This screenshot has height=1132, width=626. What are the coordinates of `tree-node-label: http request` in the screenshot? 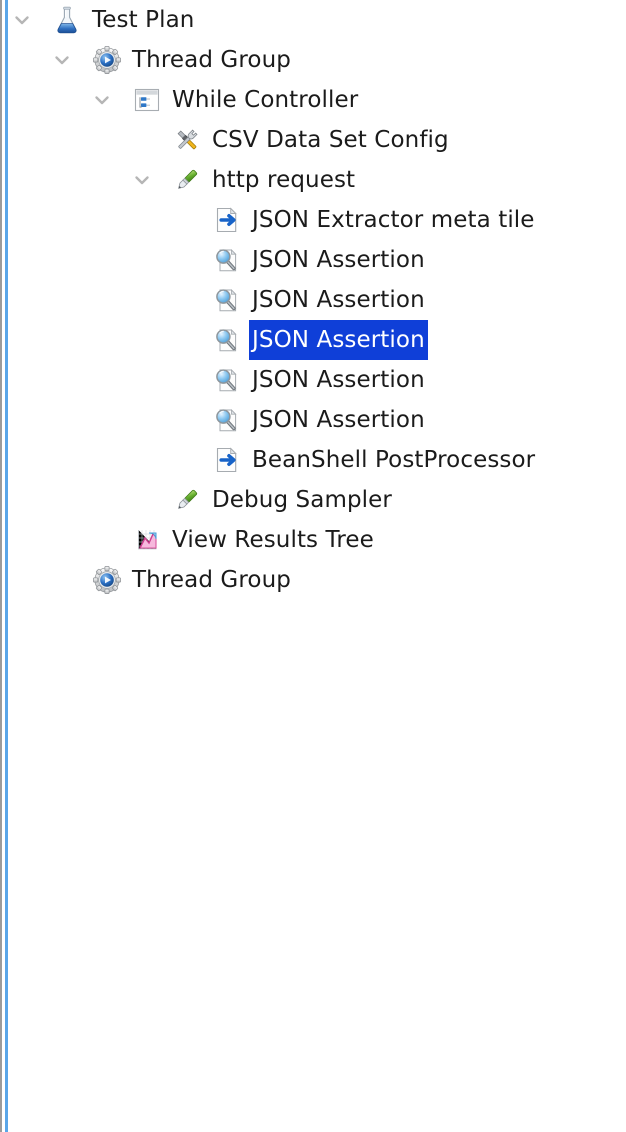 It's located at (283, 180).